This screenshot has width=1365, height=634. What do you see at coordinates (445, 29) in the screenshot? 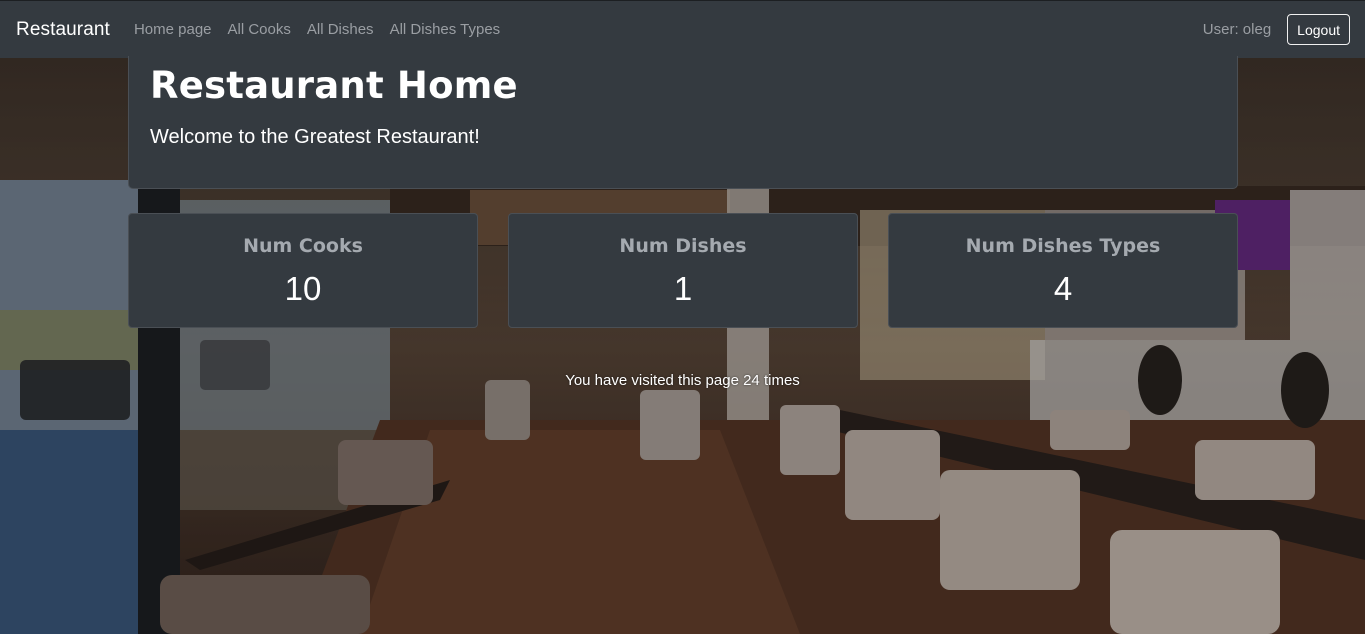
I see `nav-link-all-dishes-types: All Dishes Types` at bounding box center [445, 29].